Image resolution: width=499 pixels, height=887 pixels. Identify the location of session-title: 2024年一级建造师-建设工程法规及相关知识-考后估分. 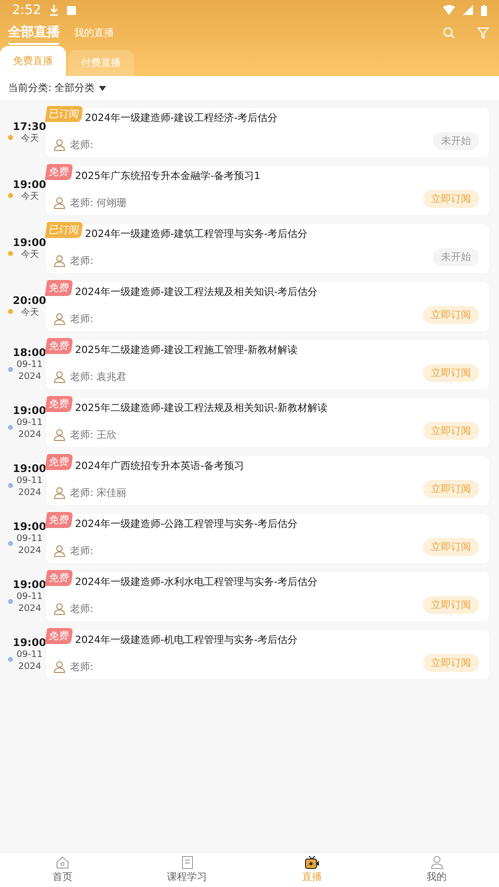
(196, 292).